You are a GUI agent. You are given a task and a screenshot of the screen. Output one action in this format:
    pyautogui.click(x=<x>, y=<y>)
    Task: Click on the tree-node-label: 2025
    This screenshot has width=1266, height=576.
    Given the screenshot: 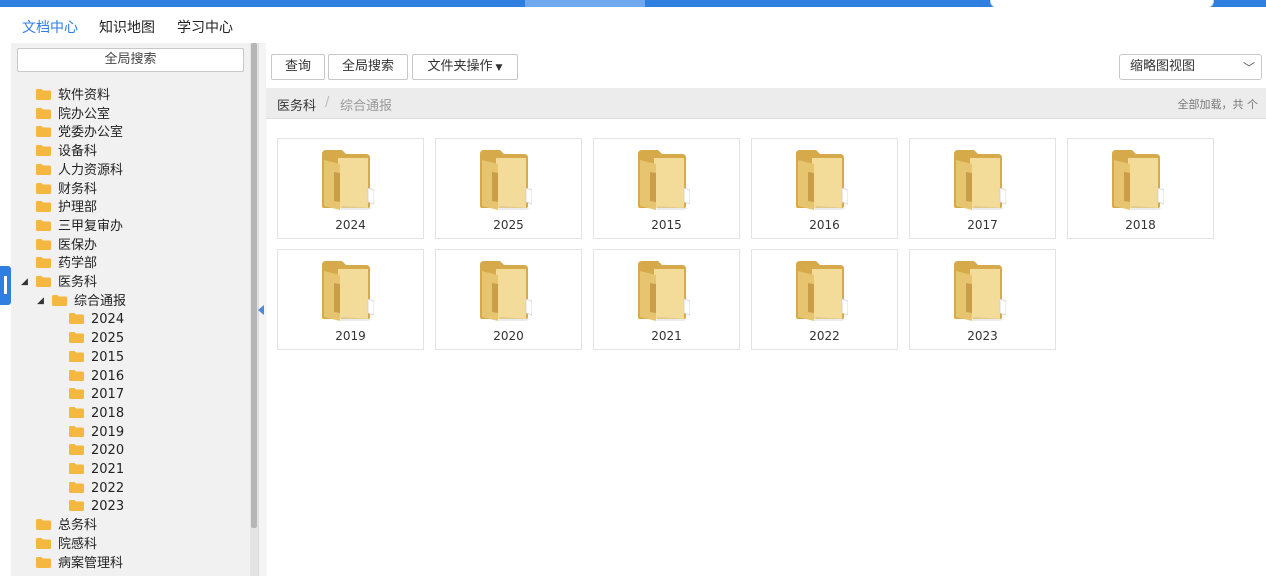 What is the action you would take?
    pyautogui.click(x=108, y=339)
    